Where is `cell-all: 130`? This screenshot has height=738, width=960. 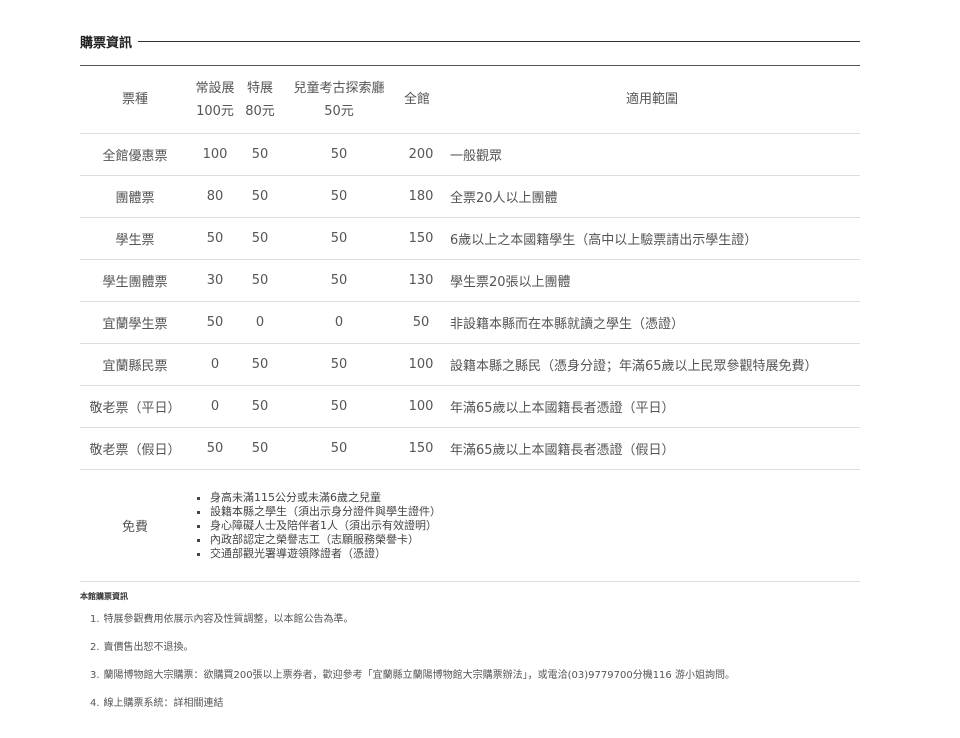 cell-all: 130 is located at coordinates (421, 280).